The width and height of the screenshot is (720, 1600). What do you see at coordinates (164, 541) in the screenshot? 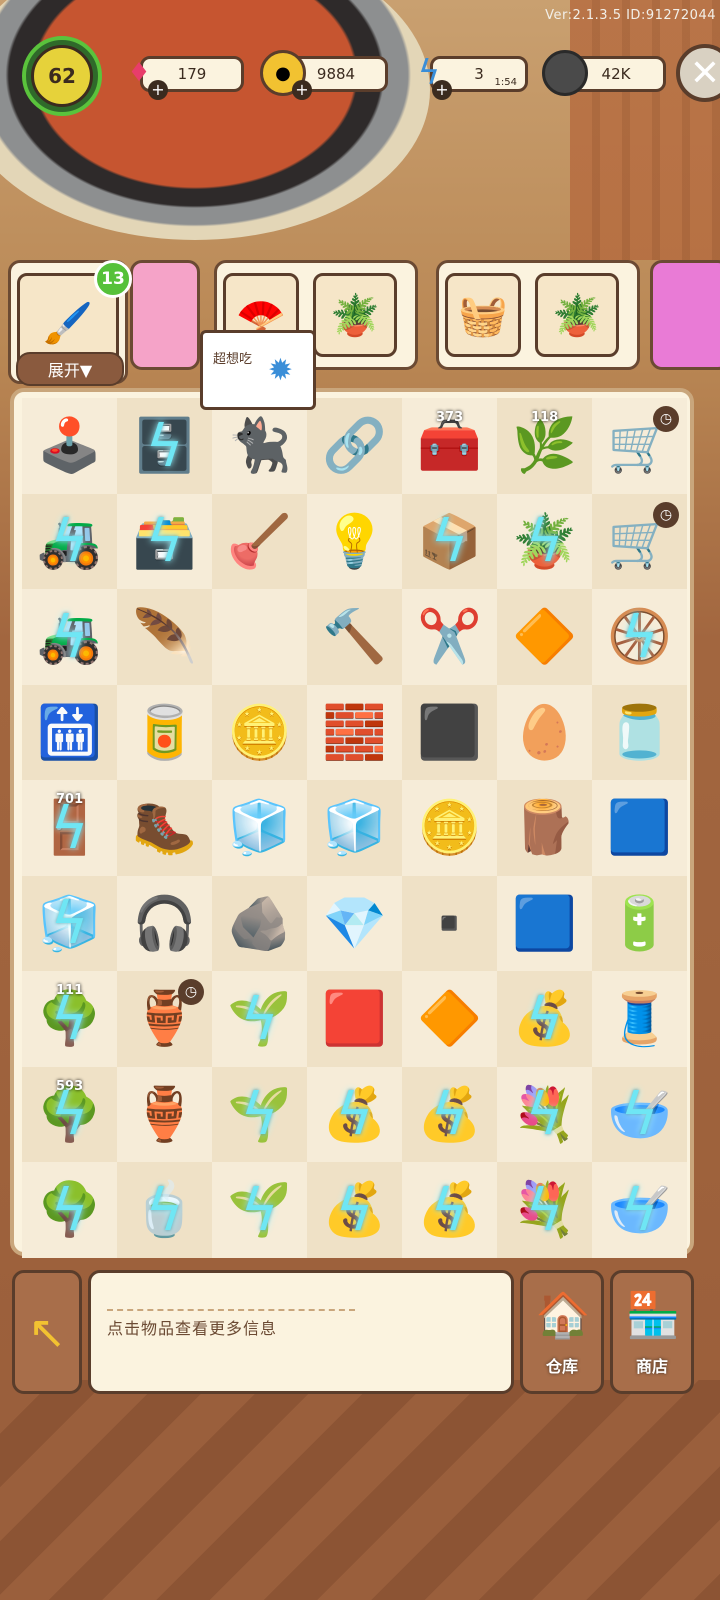
I see `board-cell: 🗃️` at bounding box center [164, 541].